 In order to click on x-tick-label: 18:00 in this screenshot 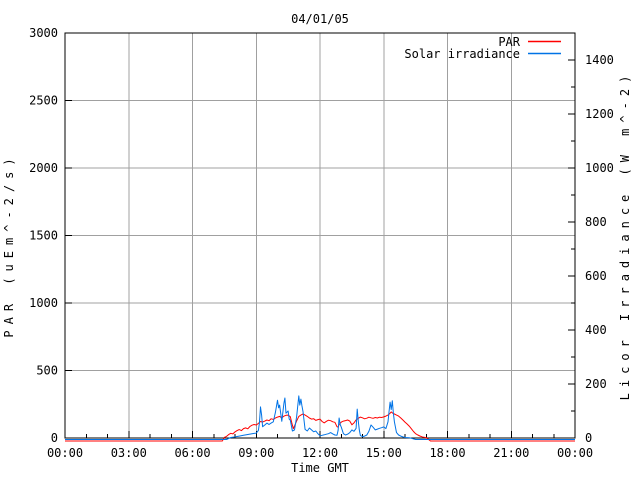, I will do `click(447, 453)`.